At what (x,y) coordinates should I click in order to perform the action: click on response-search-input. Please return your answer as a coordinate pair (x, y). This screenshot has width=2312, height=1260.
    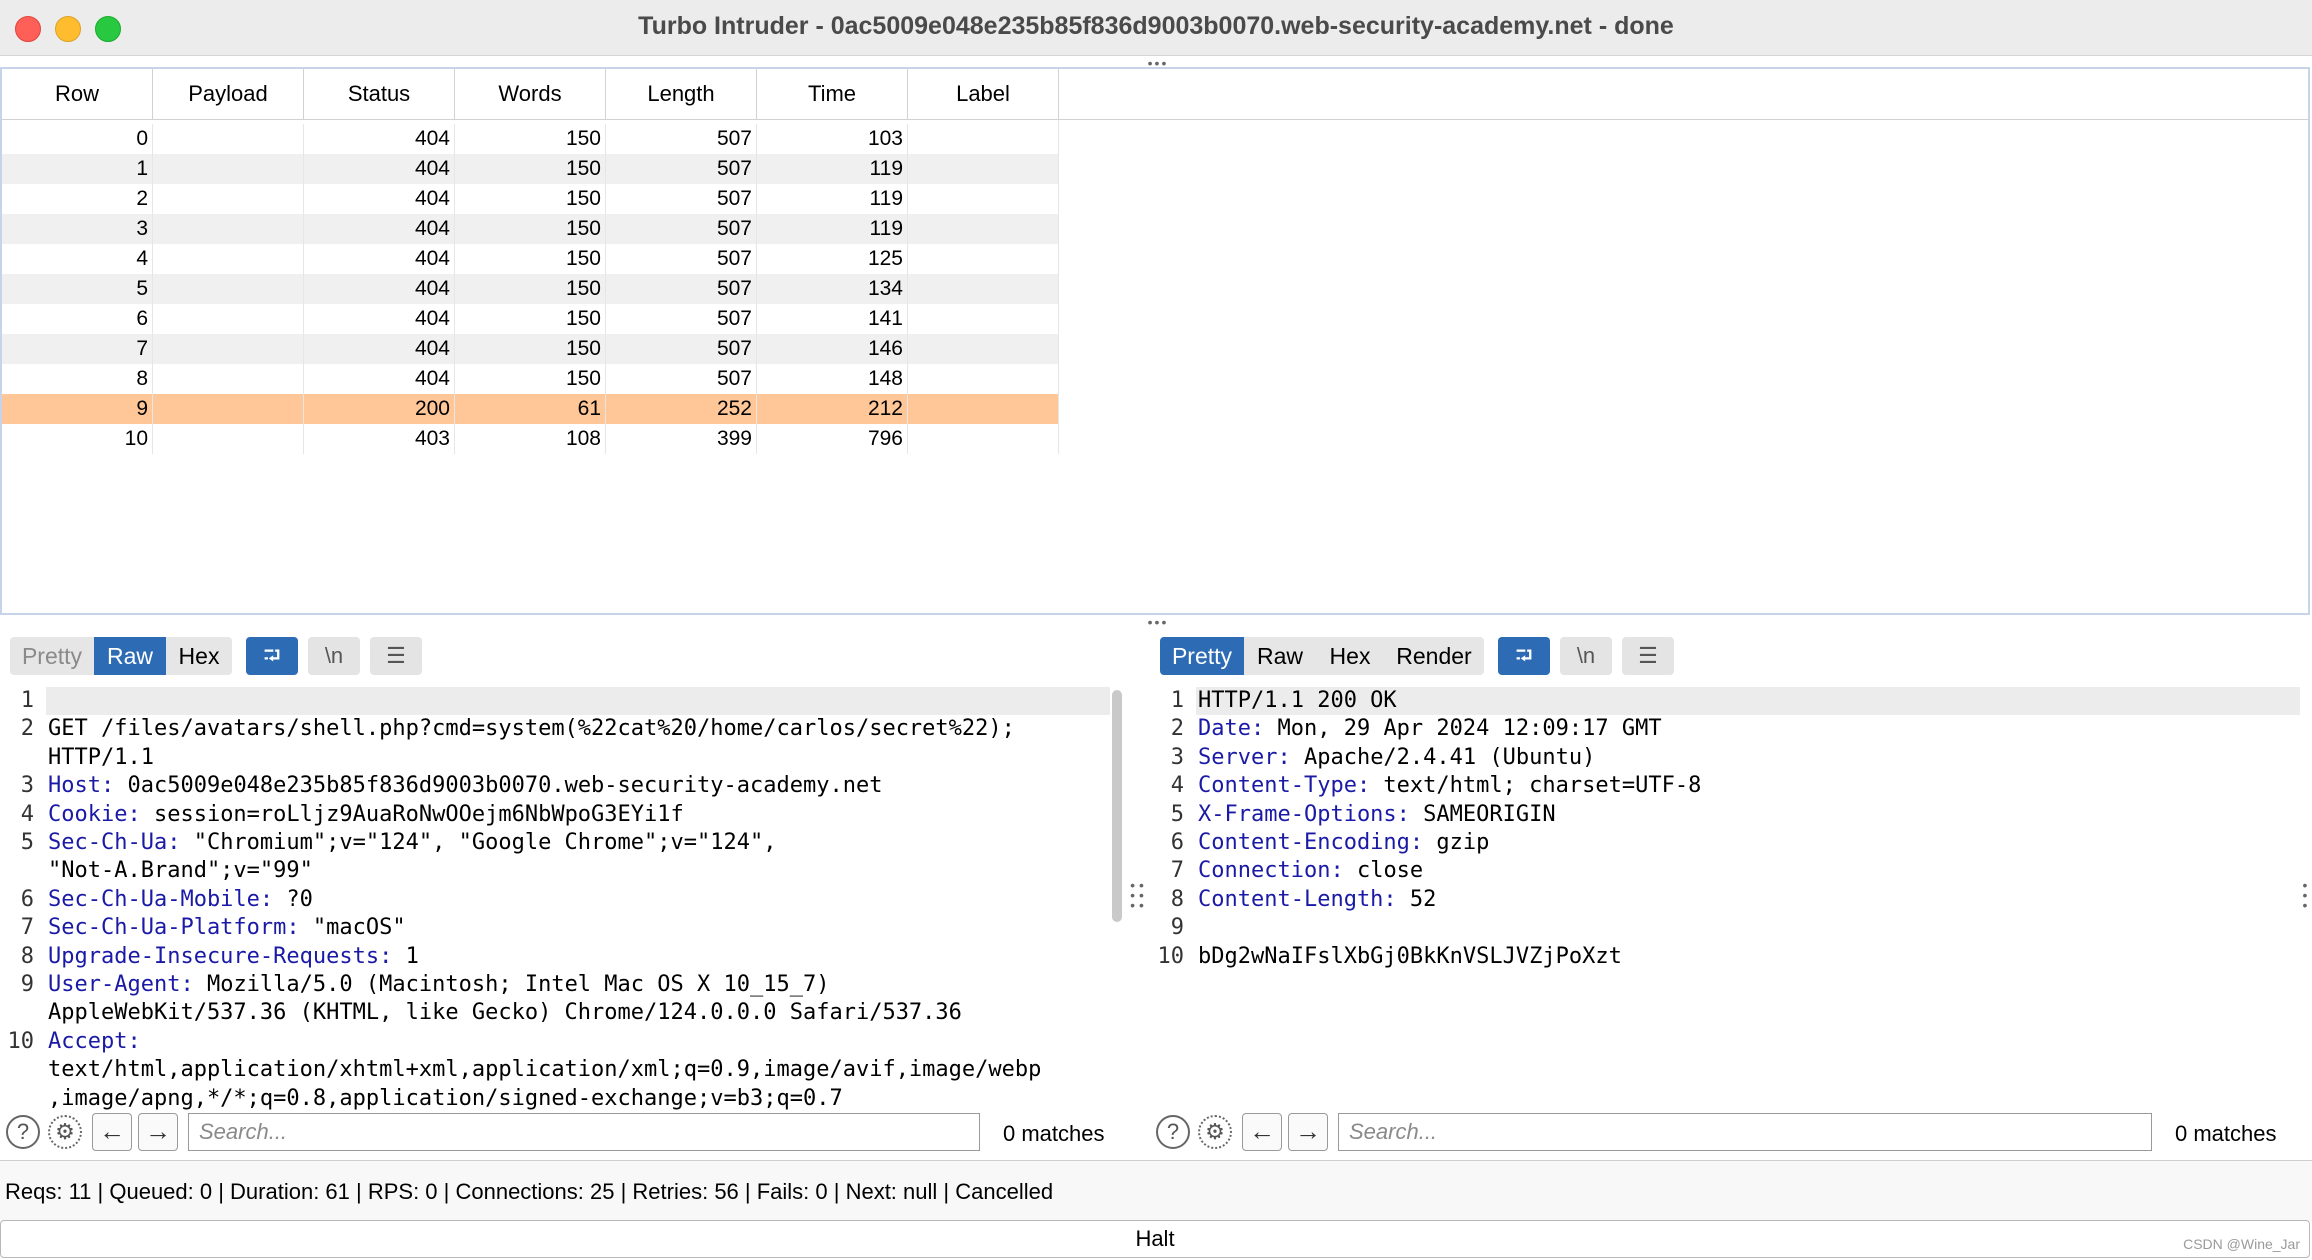
    Looking at the image, I should click on (1745, 1132).